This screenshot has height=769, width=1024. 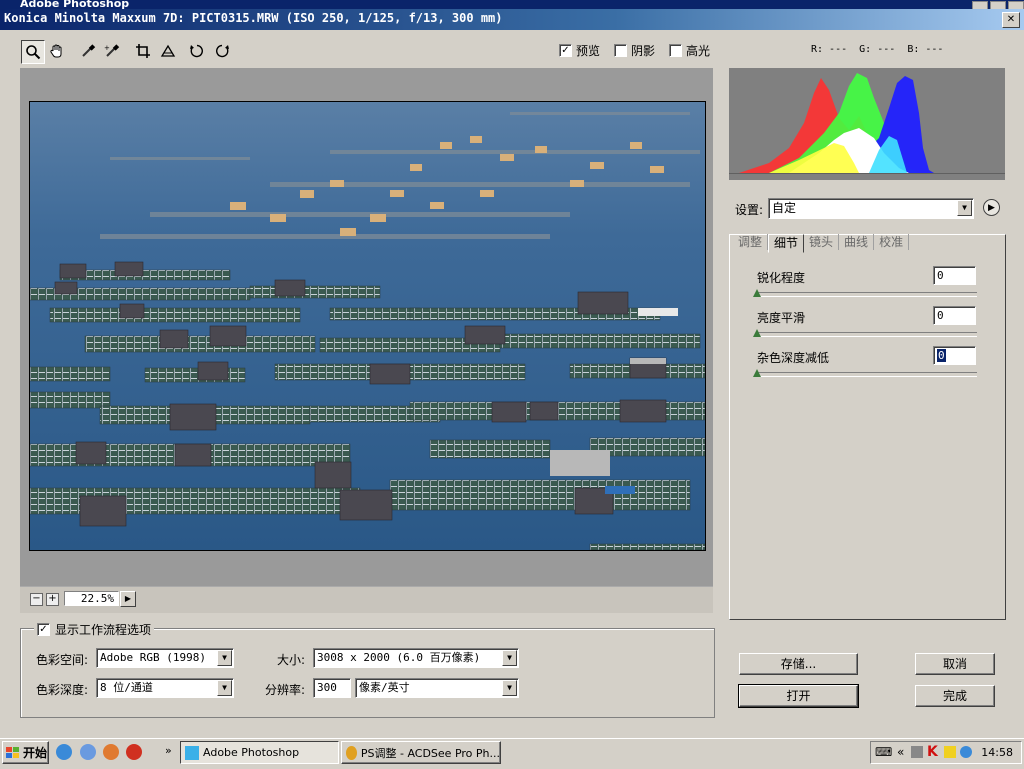 I want to click on hand-tool, so click(x=57, y=51).